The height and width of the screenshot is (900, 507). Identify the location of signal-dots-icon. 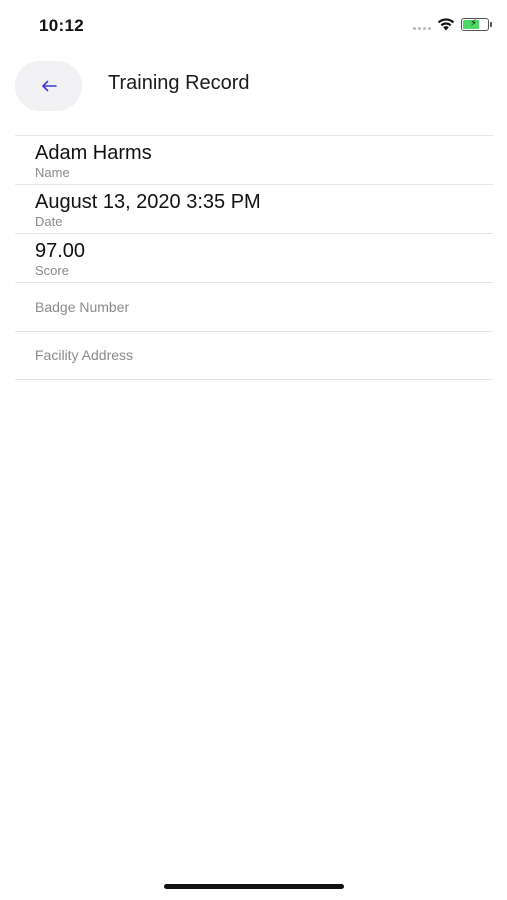
(422, 25).